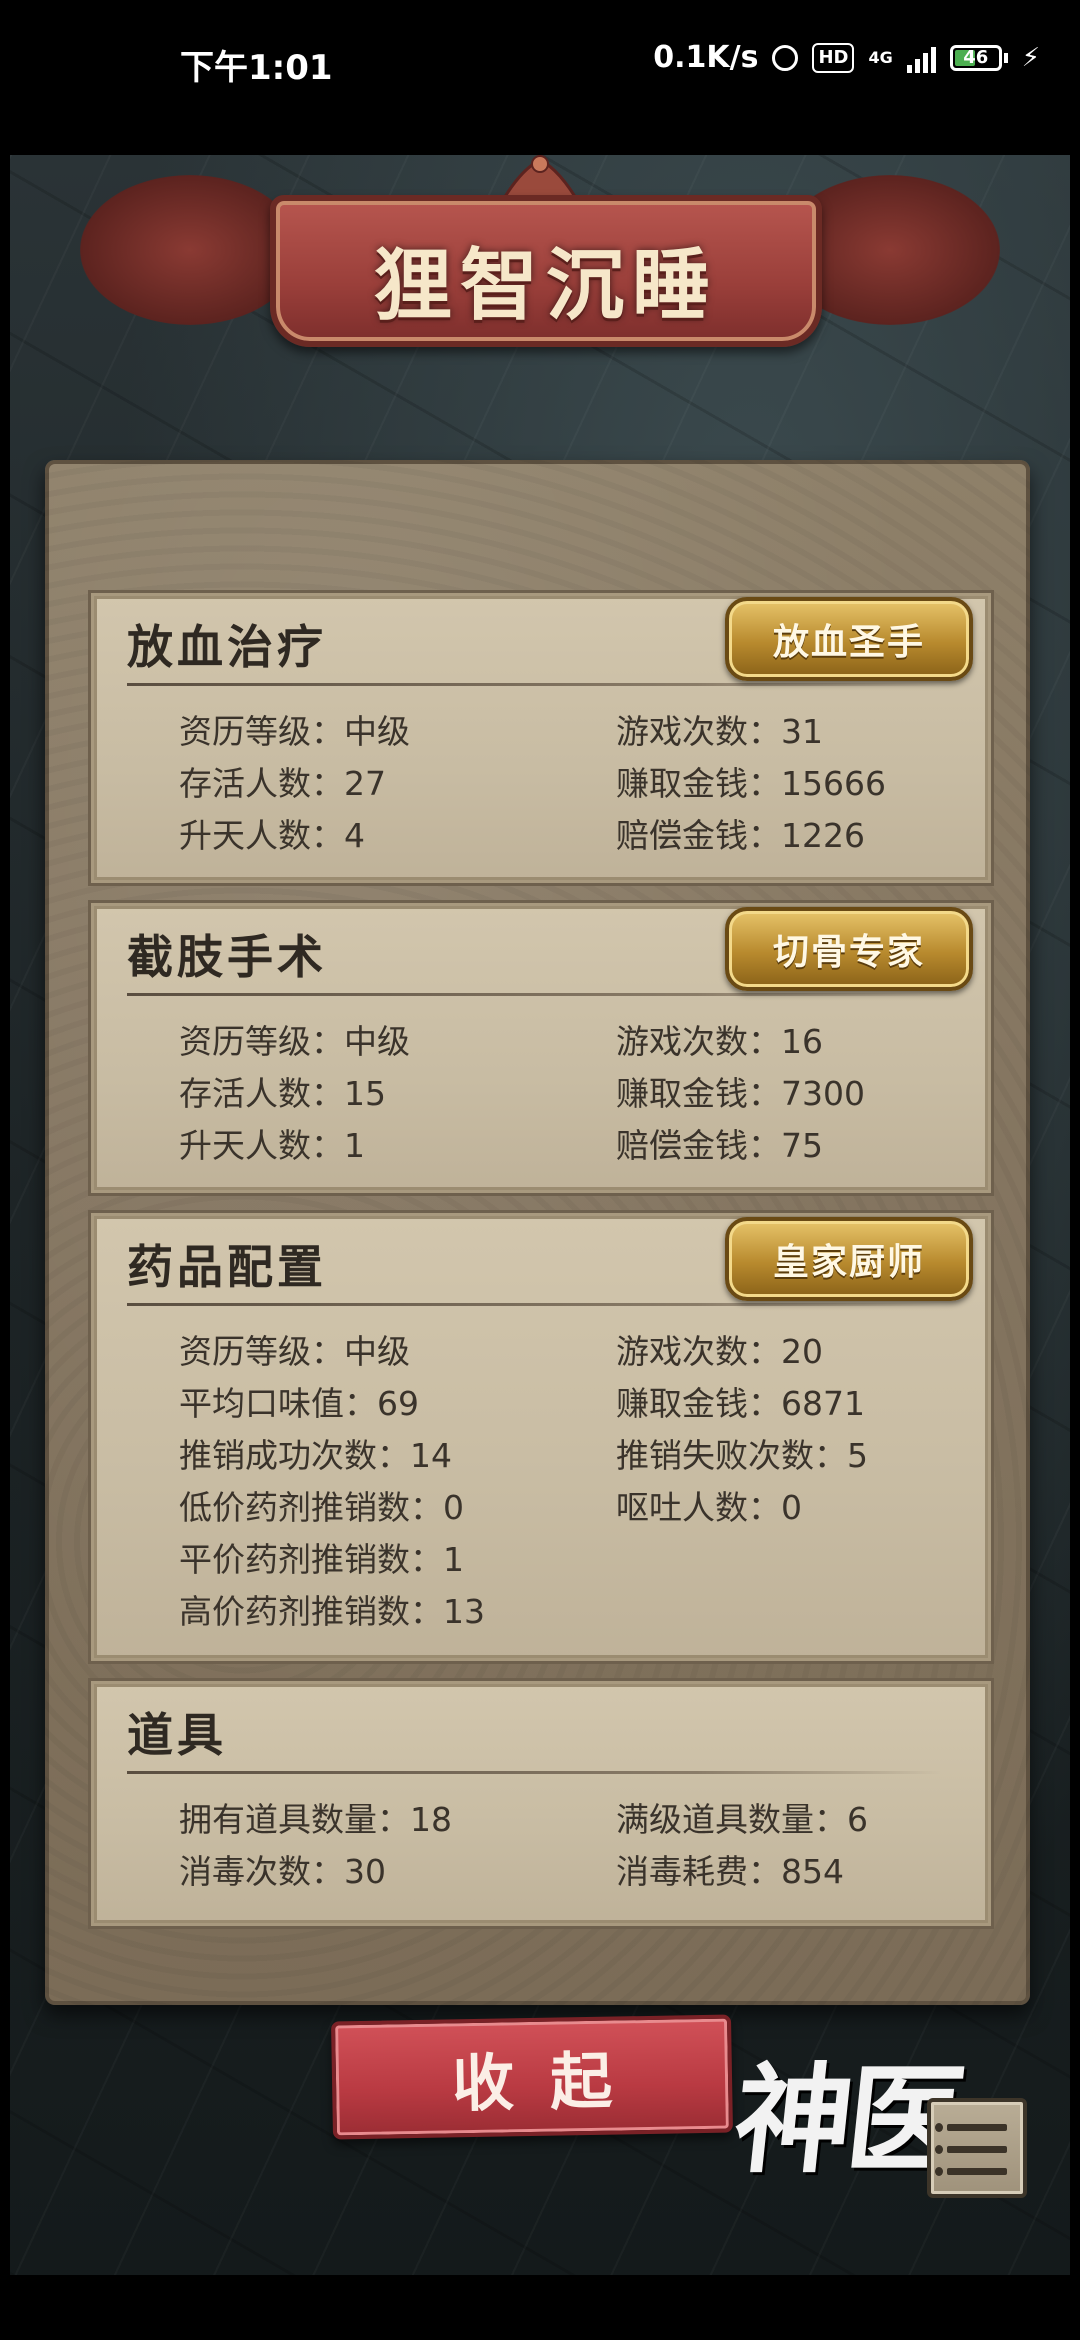 This screenshot has width=1080, height=2340. Describe the element at coordinates (227, 957) in the screenshot. I see `section-title: 截肢手术` at that location.